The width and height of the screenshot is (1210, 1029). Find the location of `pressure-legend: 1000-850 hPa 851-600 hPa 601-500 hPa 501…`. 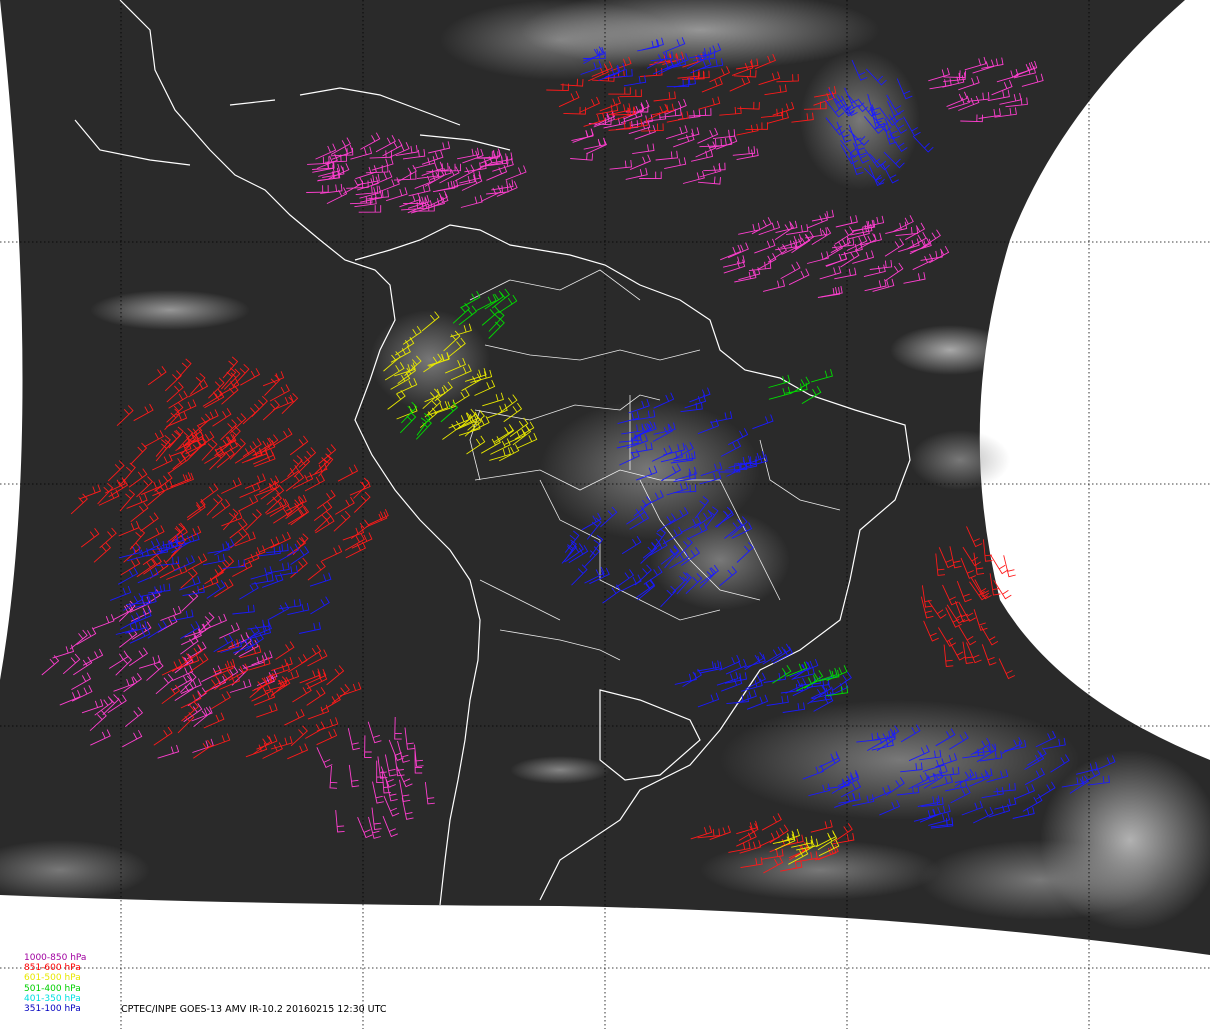

pressure-legend: 1000-850 hPa 851-600 hPa 601-500 hPa 501… is located at coordinates (55, 983).